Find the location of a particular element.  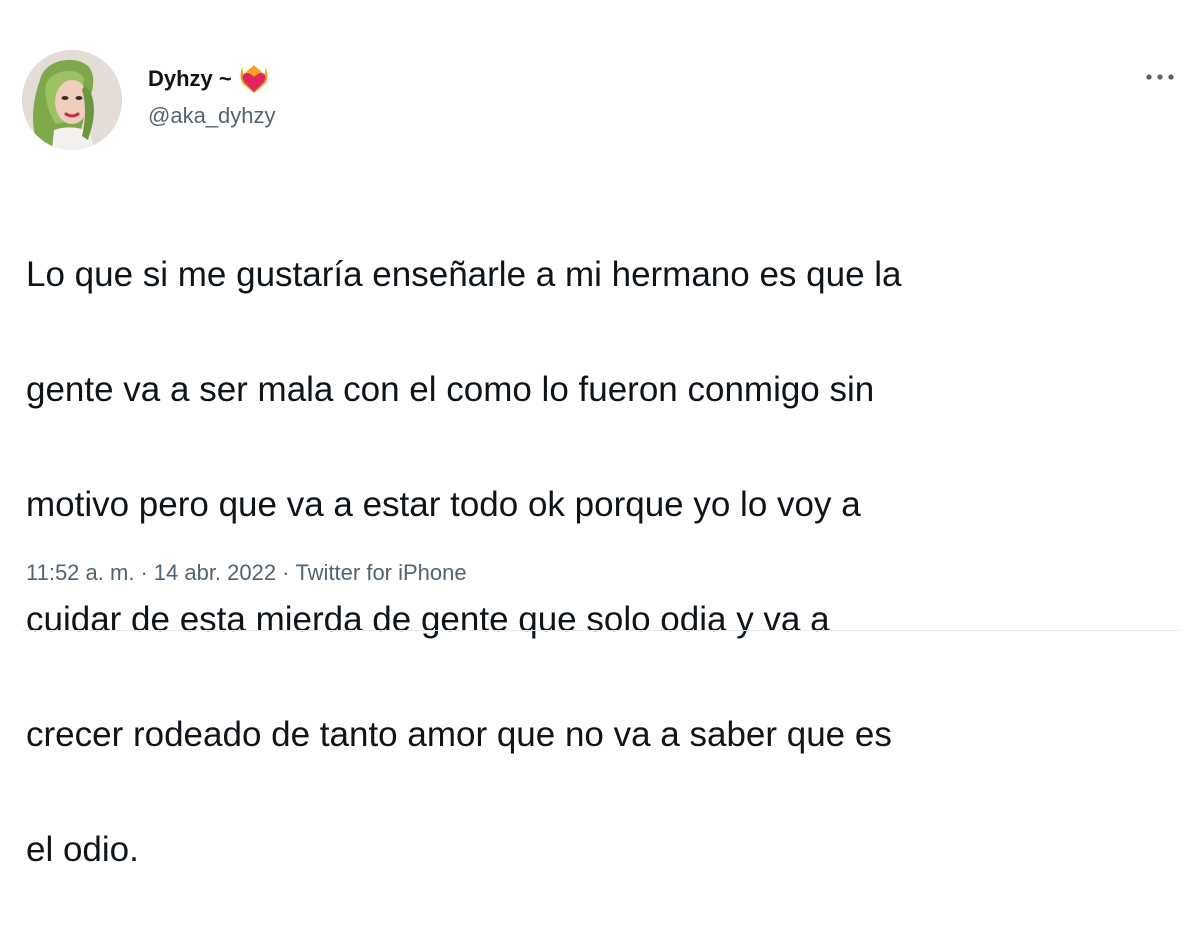

tweet-time: 11:52 a. m. is located at coordinates (80, 573).